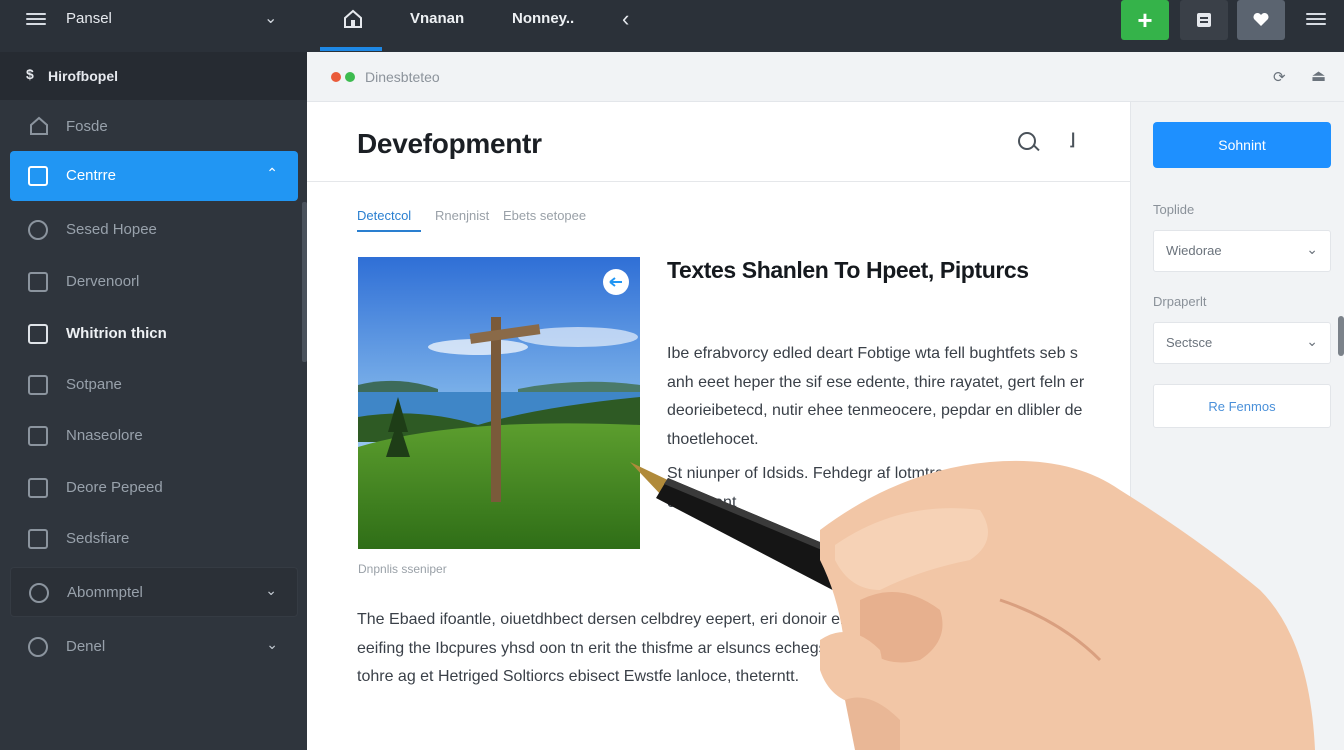 The width and height of the screenshot is (1344, 750). Describe the element at coordinates (38, 282) in the screenshot. I see `square-icon` at that location.